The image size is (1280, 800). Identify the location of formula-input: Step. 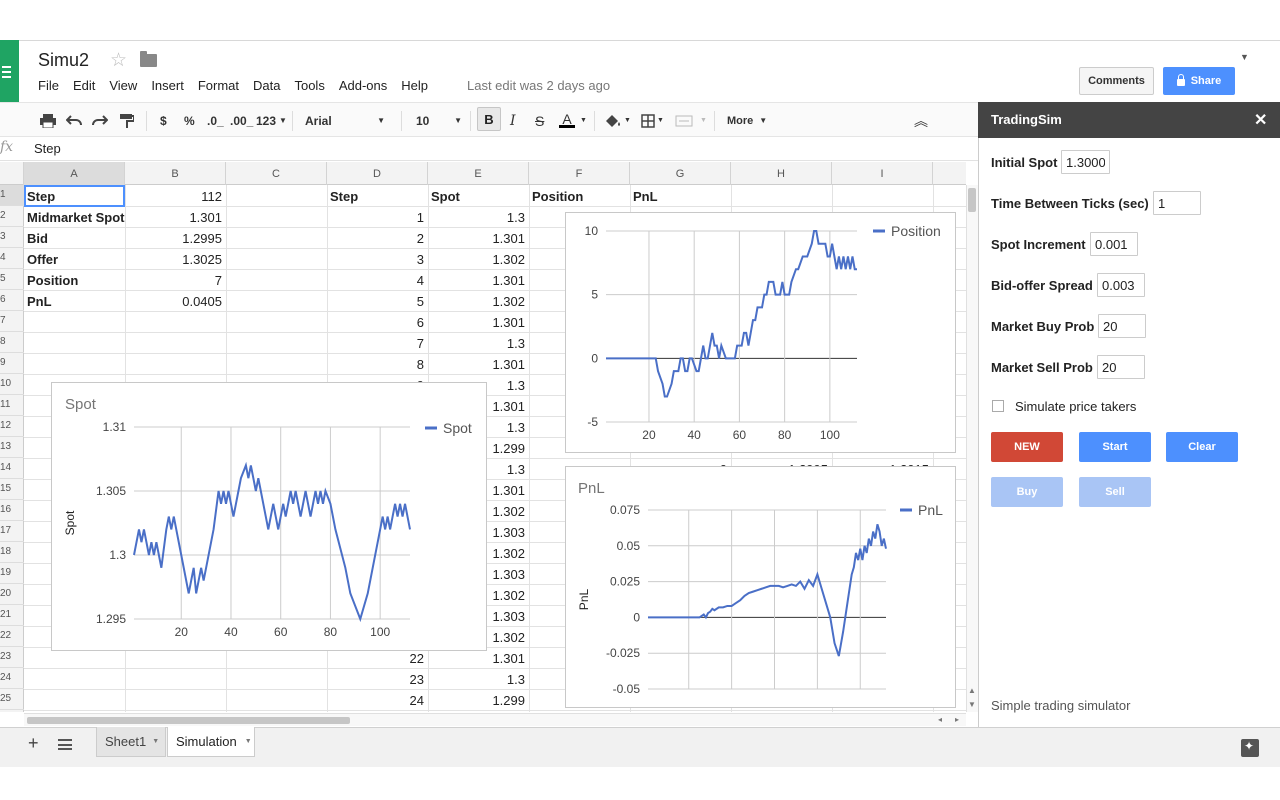
(47, 148).